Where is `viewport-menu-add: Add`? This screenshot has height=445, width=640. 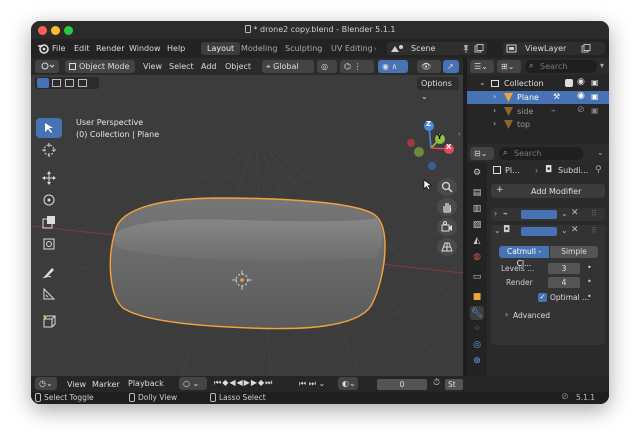 viewport-menu-add: Add is located at coordinates (209, 66).